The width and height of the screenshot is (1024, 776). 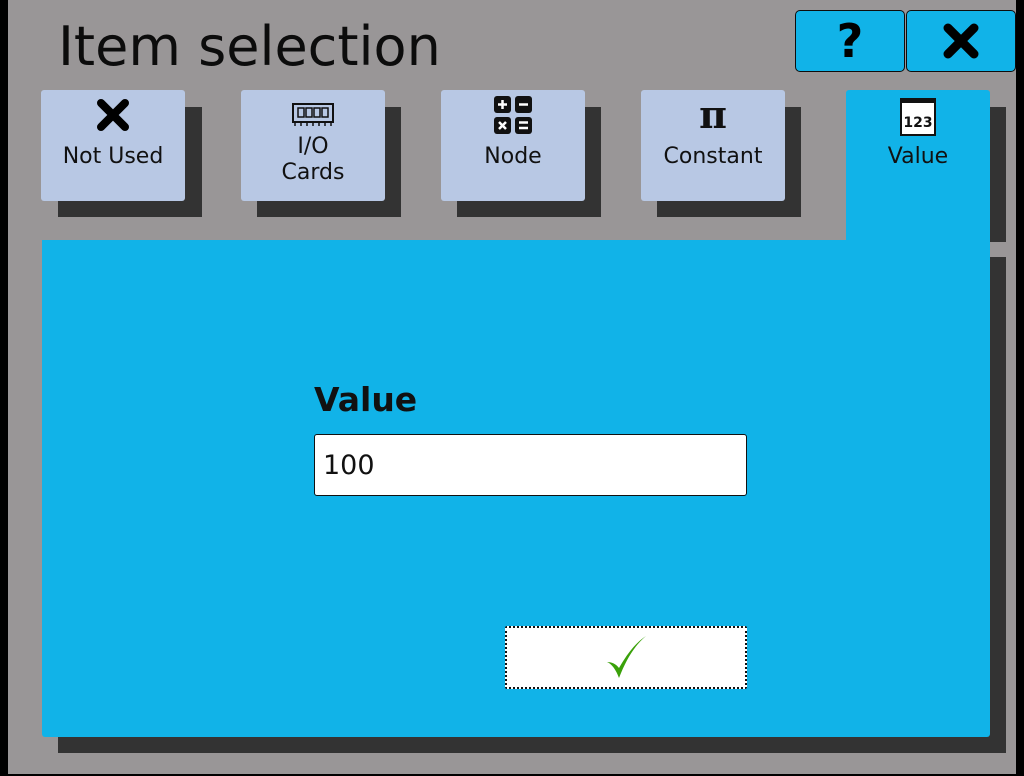 What do you see at coordinates (513, 115) in the screenshot?
I see `calculator-ops-icon` at bounding box center [513, 115].